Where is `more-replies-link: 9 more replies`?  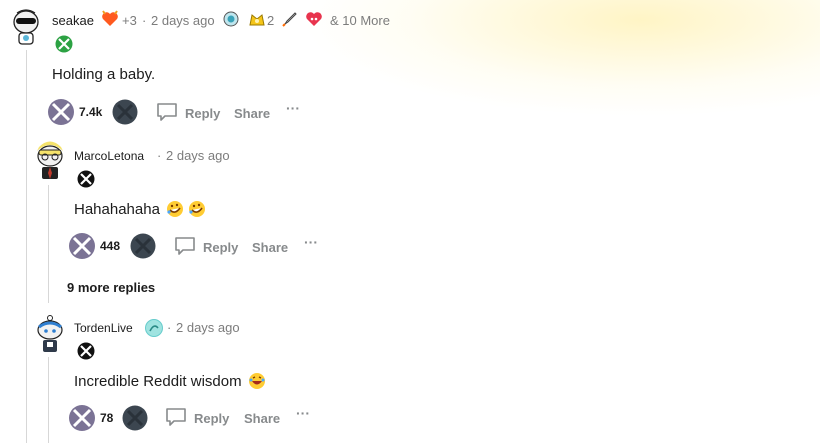 more-replies-link: 9 more replies is located at coordinates (111, 287).